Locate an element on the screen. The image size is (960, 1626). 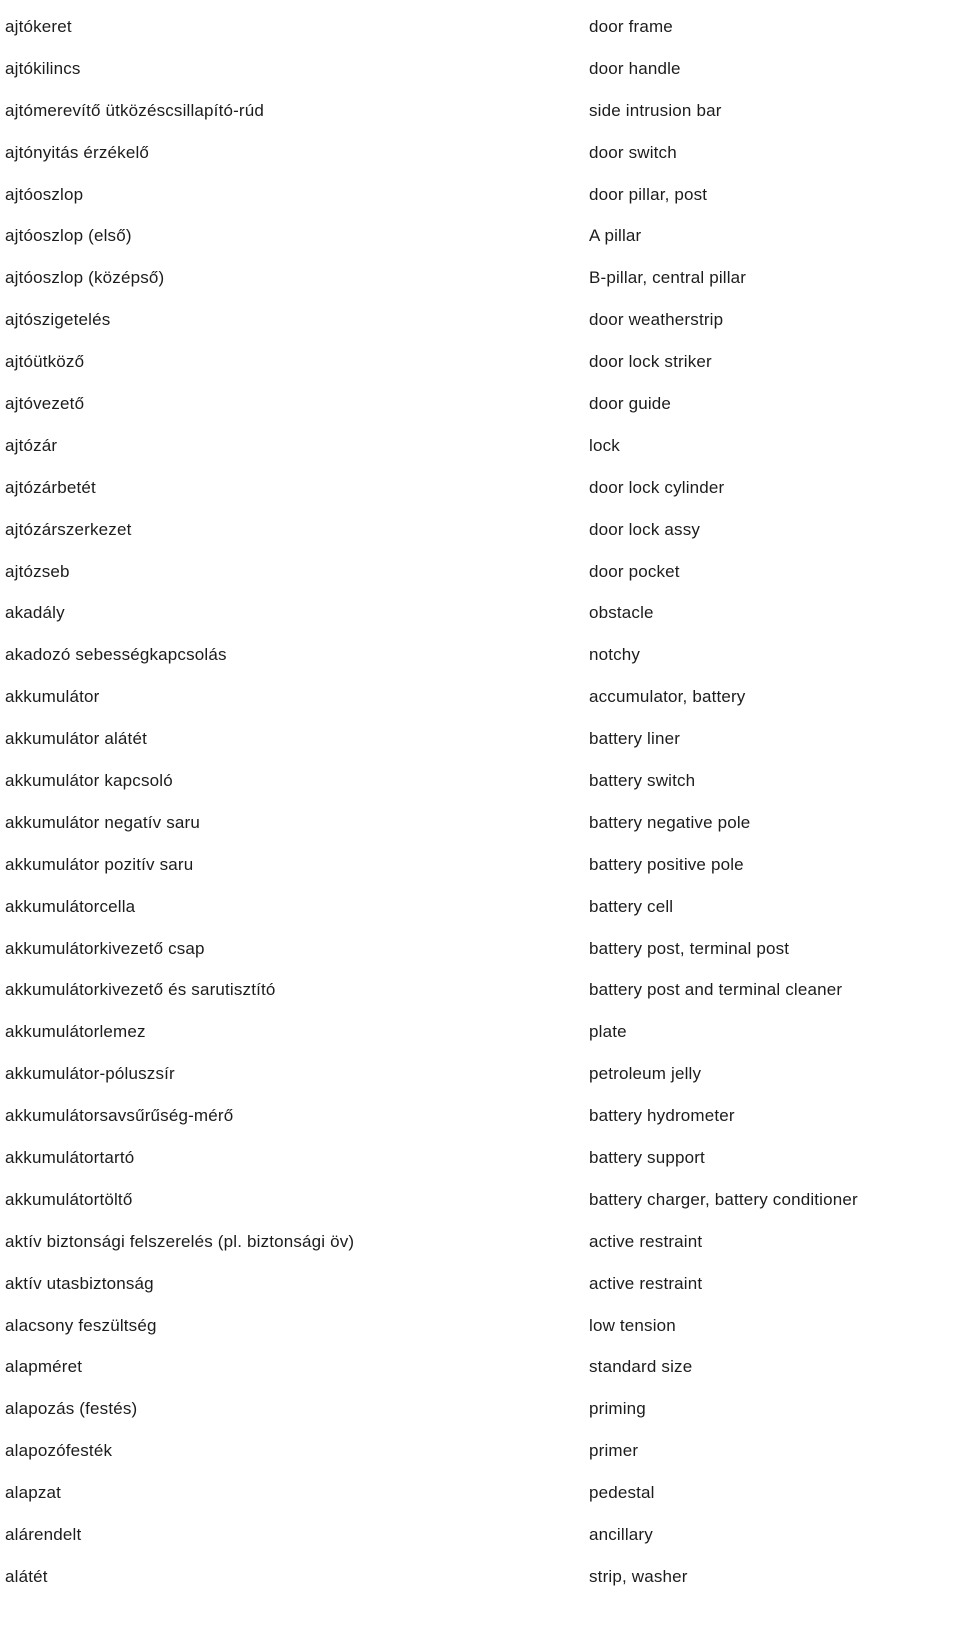
glossary-term-source: akkumulátorcella is located at coordinates (70, 906).